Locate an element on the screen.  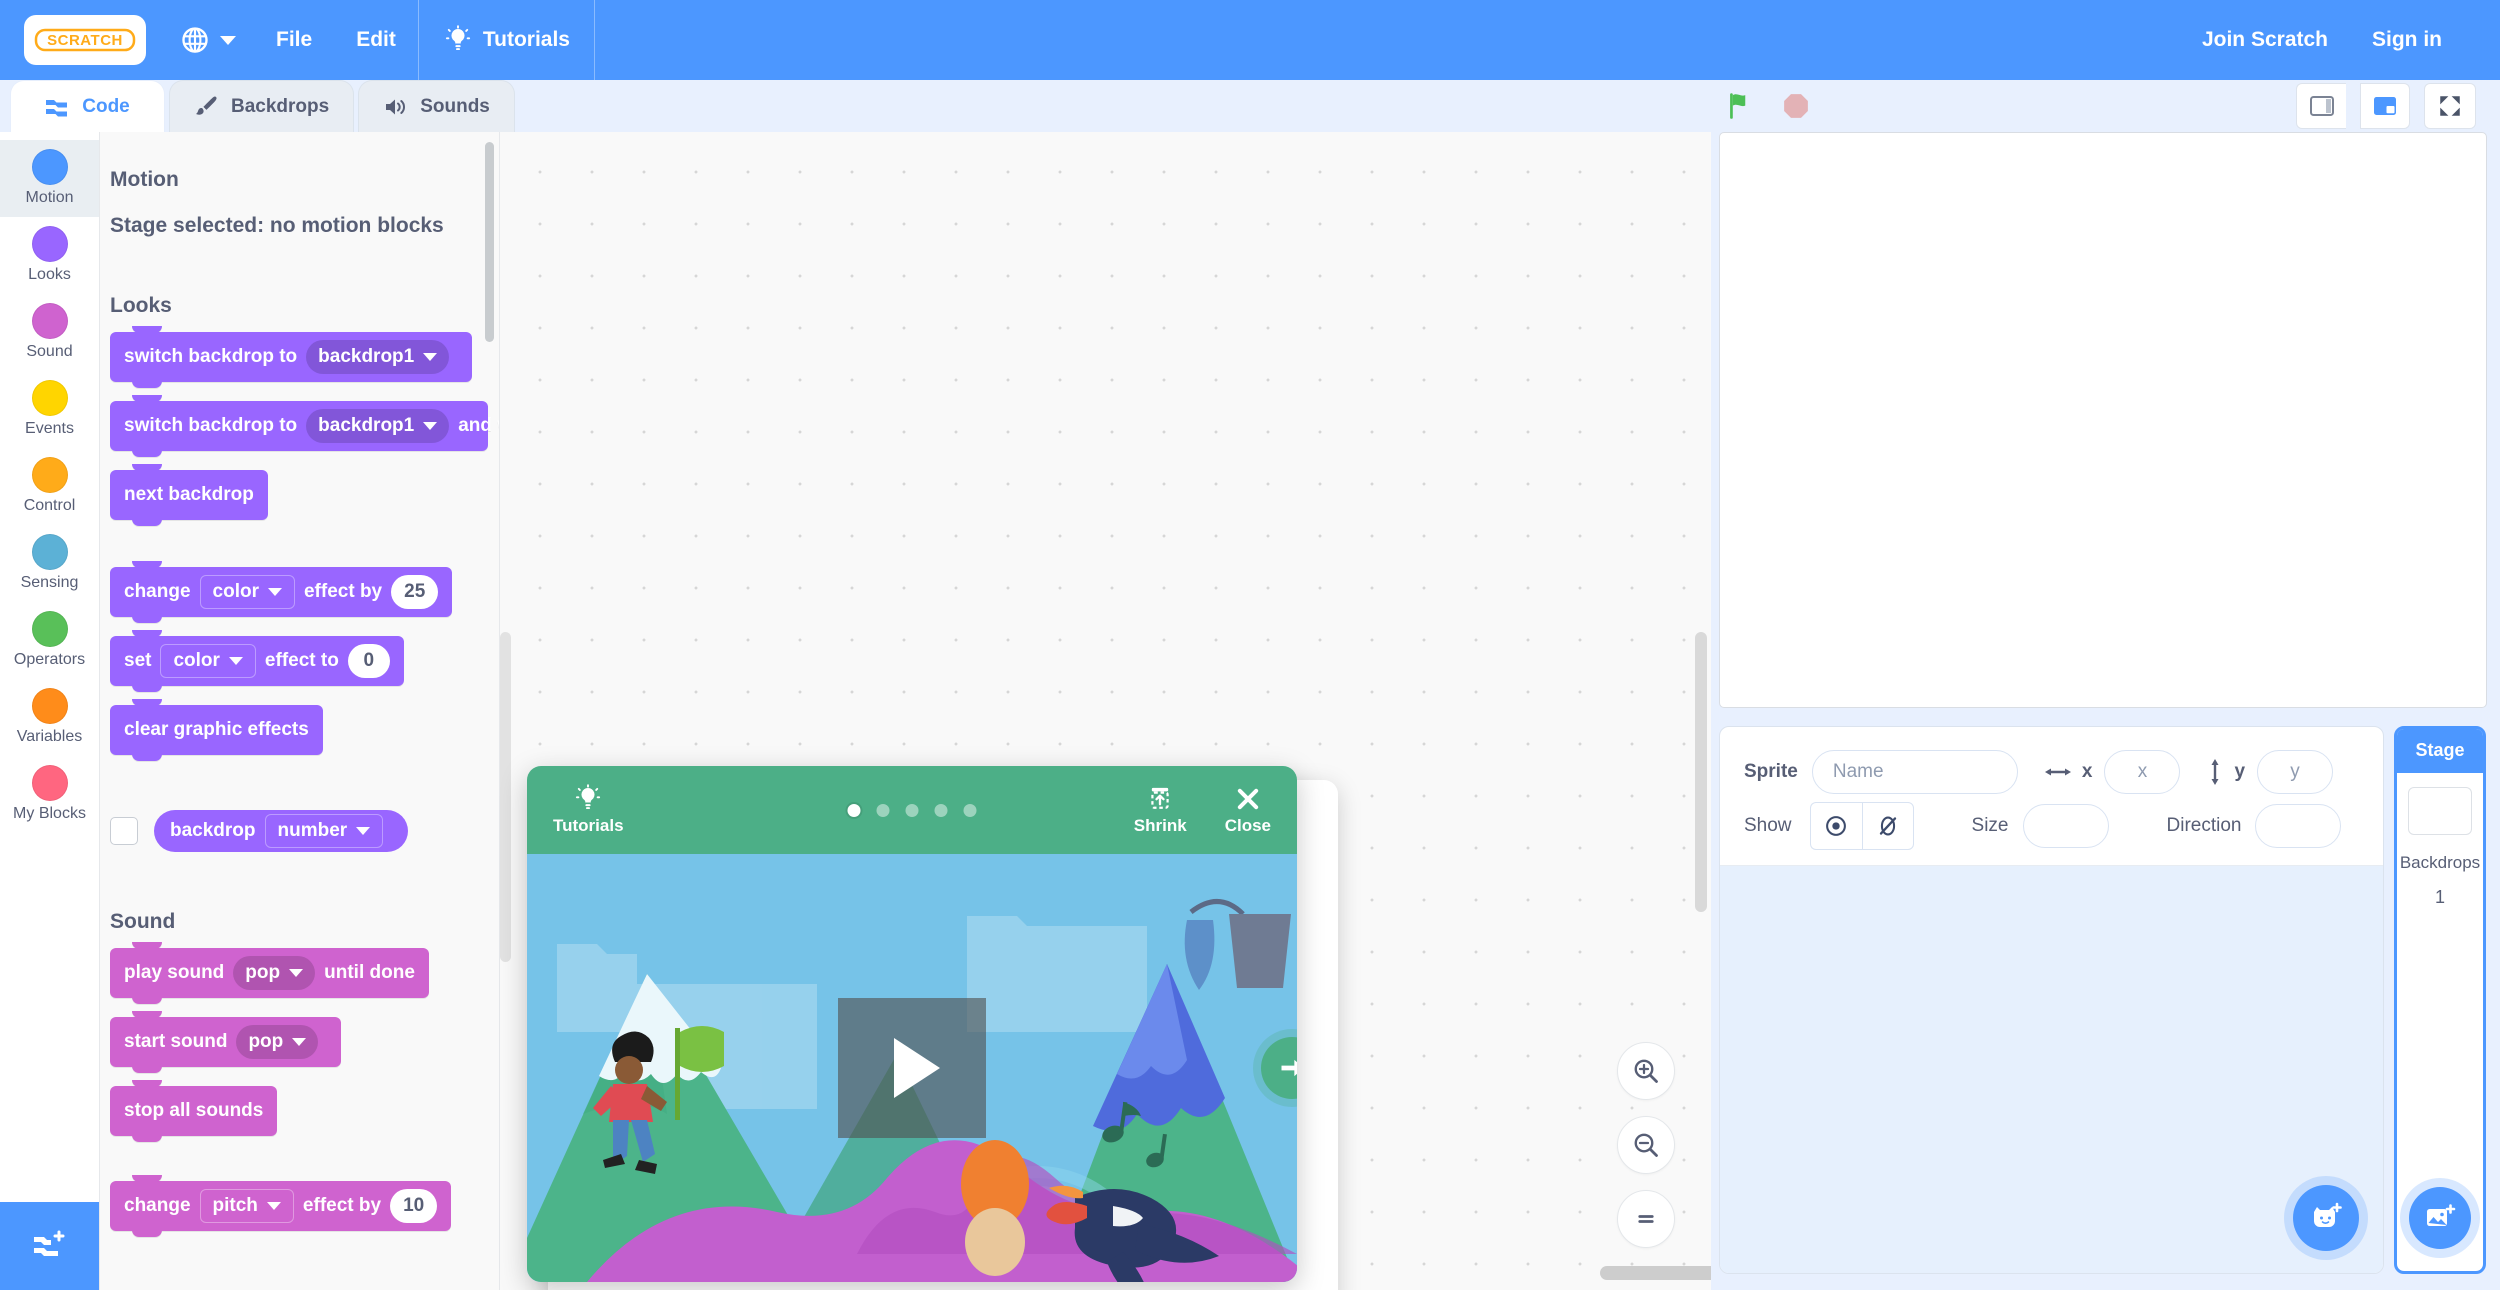
dropdown-set-effect-color: color is located at coordinates (208, 661).